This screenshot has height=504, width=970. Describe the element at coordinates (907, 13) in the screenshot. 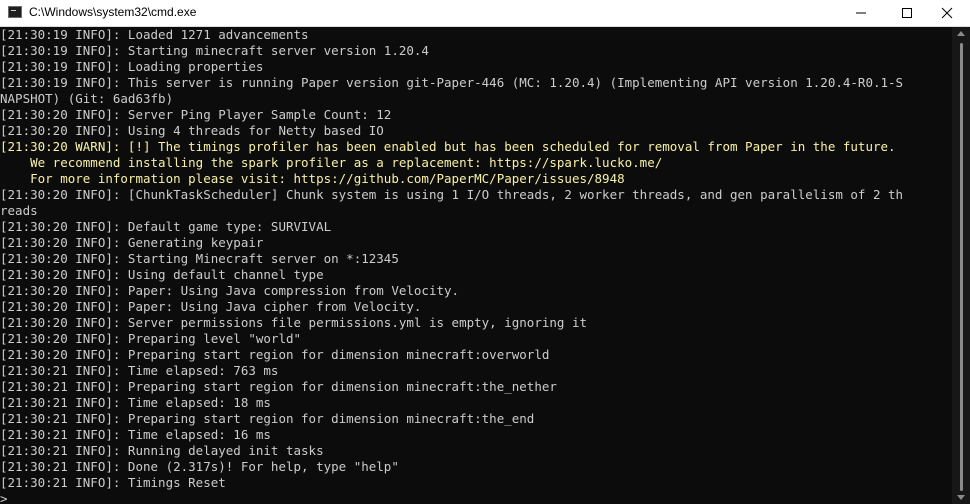

I see `maximize-icon` at that location.